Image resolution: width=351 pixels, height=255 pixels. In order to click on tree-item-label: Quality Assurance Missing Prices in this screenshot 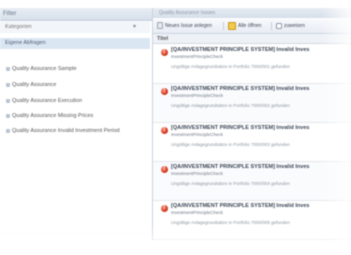, I will do `click(53, 116)`.